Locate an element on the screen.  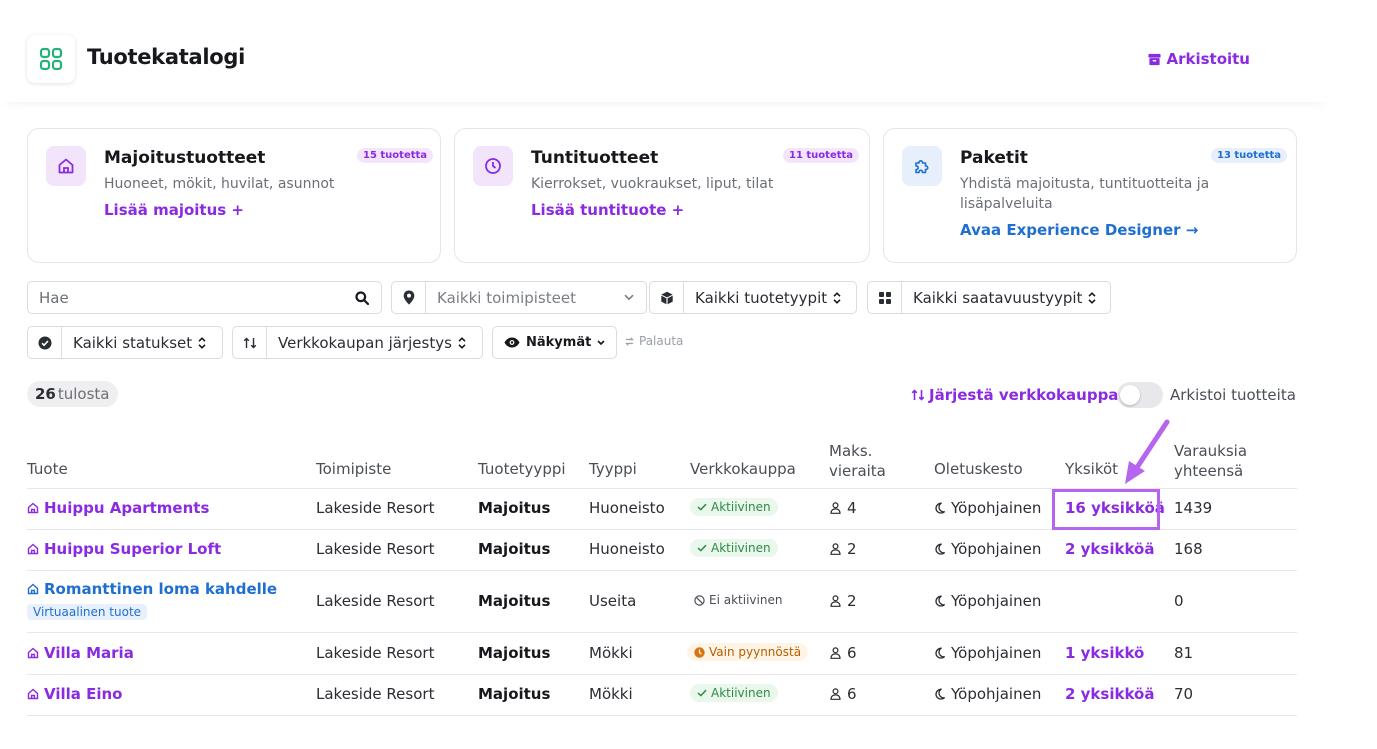
product-link: Villa Maria is located at coordinates (80, 653).